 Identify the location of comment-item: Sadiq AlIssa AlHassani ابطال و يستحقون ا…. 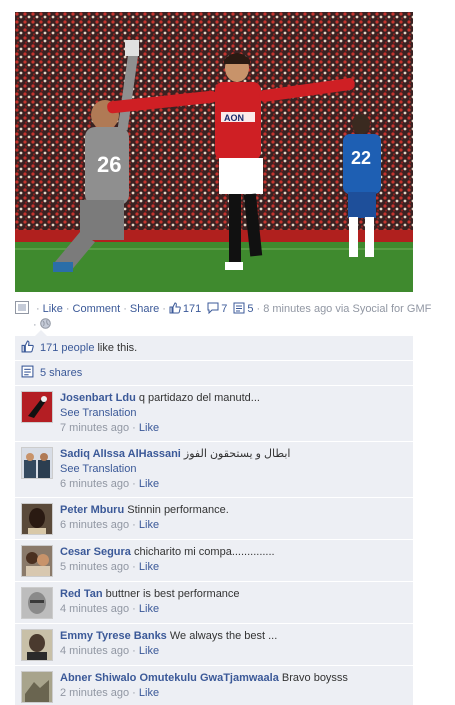
(214, 470).